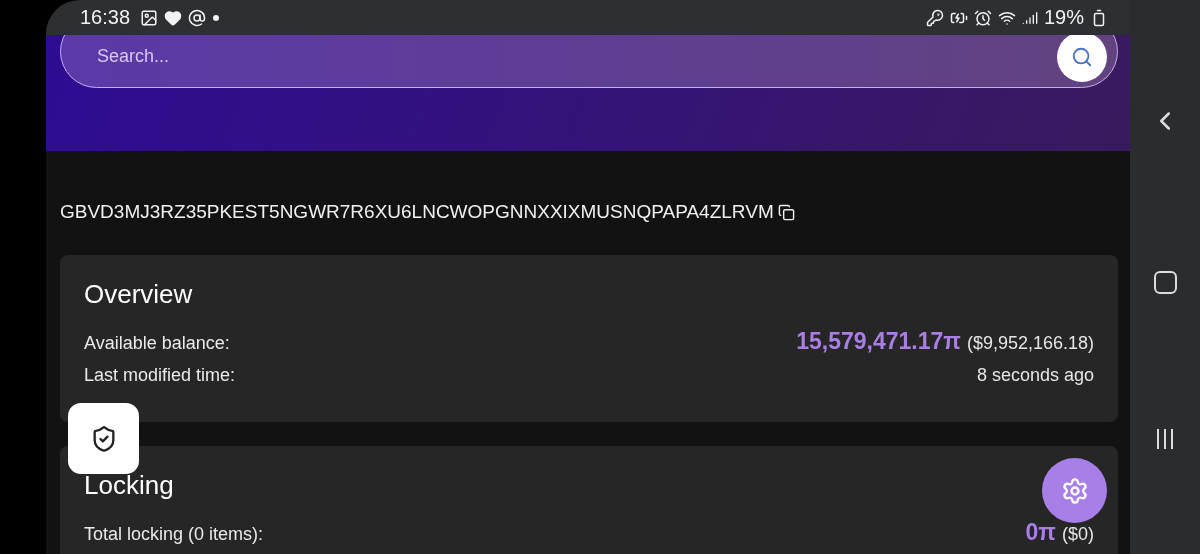 The width and height of the screenshot is (1200, 554). Describe the element at coordinates (1165, 282) in the screenshot. I see `home-icon` at that location.